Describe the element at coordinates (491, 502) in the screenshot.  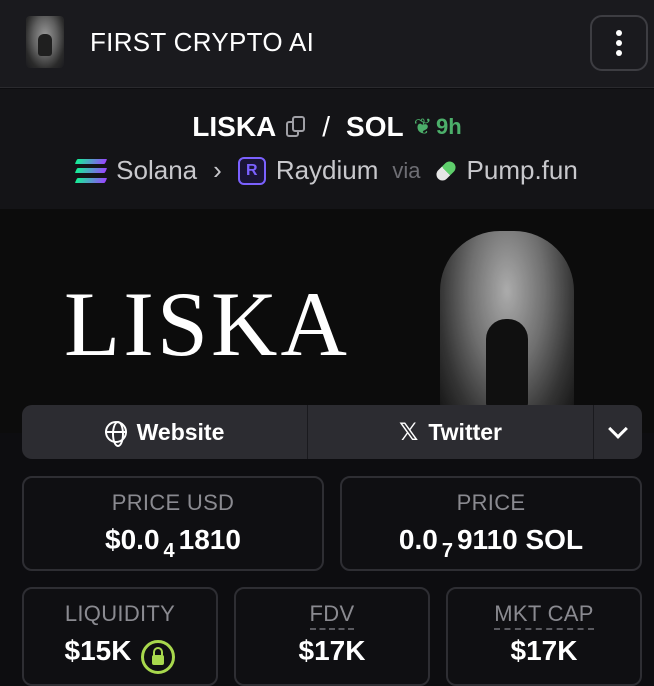
I see `price-native-label: PRICE` at that location.